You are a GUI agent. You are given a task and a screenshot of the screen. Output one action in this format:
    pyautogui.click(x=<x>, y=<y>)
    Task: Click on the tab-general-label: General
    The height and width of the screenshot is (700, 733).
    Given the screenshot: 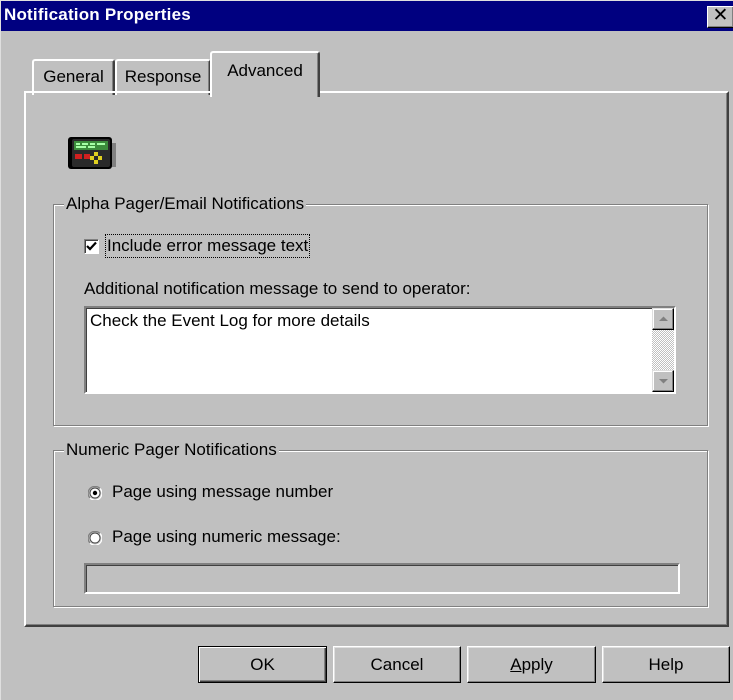 What is the action you would take?
    pyautogui.click(x=73, y=76)
    